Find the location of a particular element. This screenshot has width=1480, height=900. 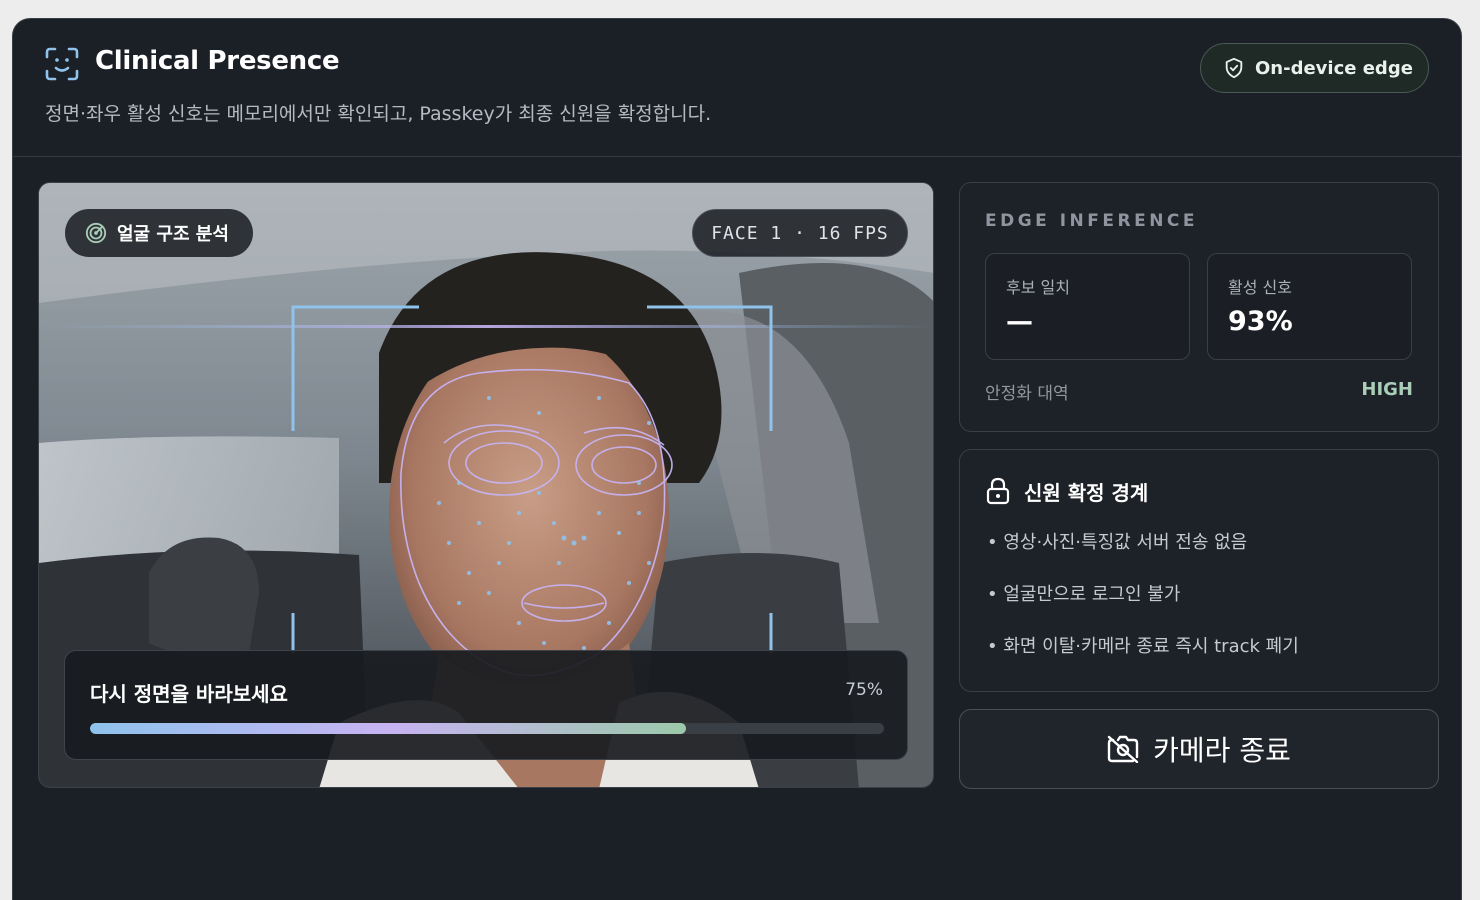

stream-info-pill: FACE 1 · 16 FPS is located at coordinates (800, 233).